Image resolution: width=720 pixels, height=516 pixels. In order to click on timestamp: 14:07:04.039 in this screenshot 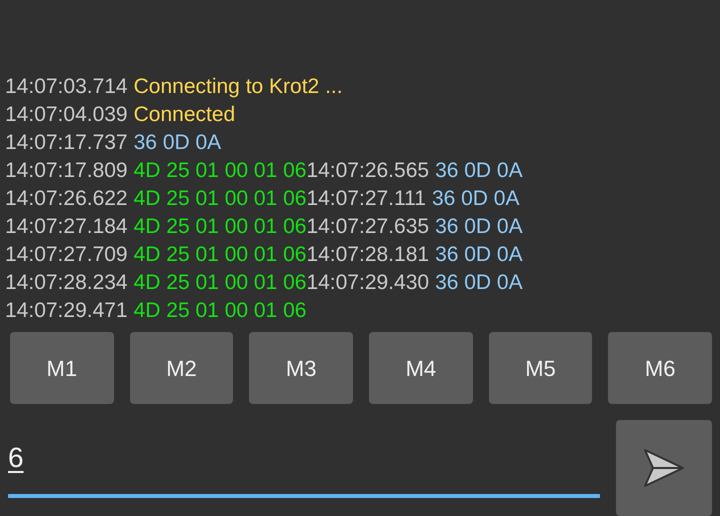, I will do `click(66, 114)`.